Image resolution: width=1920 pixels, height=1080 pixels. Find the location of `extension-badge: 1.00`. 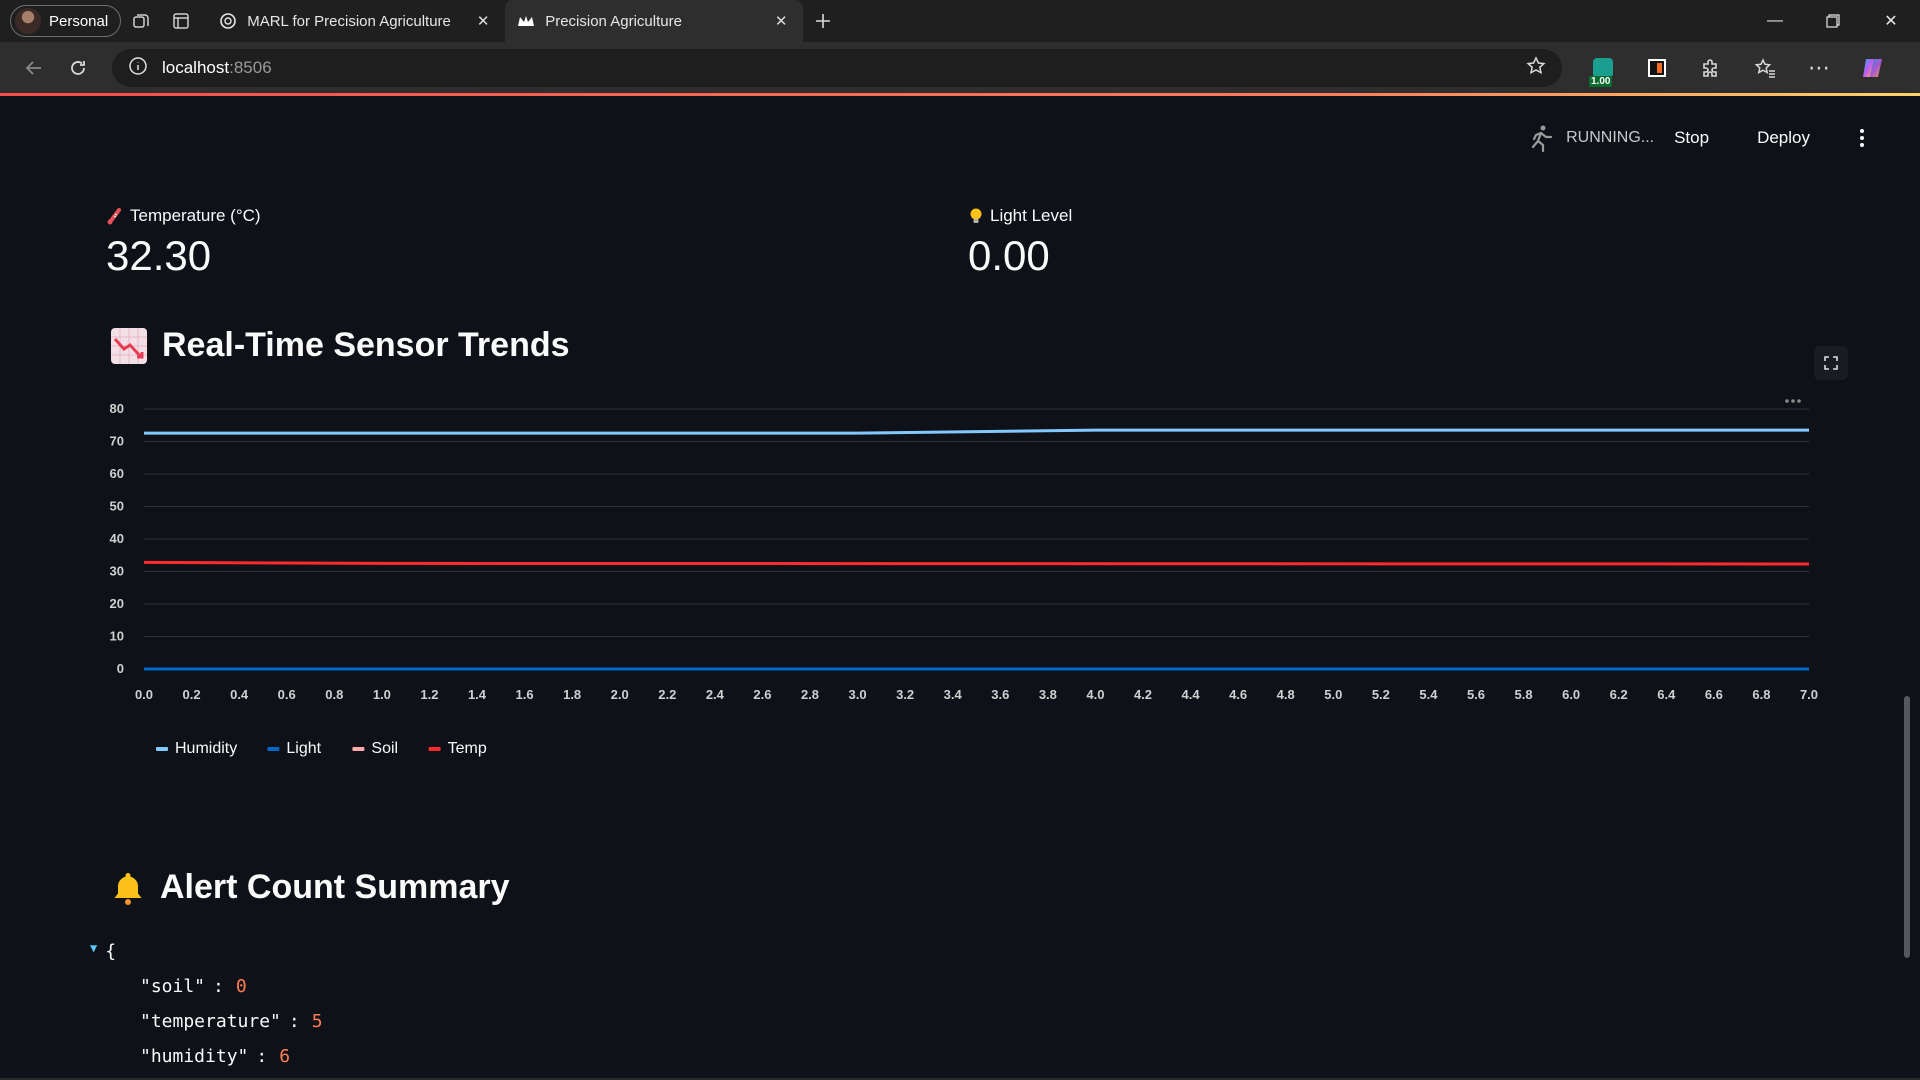

extension-badge: 1.00 is located at coordinates (1601, 81).